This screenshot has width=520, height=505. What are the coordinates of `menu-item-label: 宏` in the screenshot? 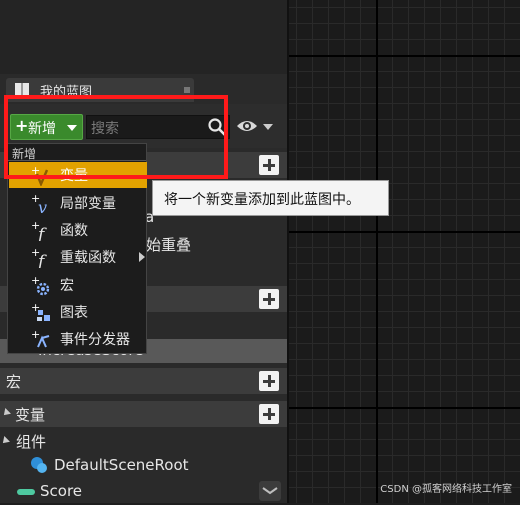 It's located at (67, 286).